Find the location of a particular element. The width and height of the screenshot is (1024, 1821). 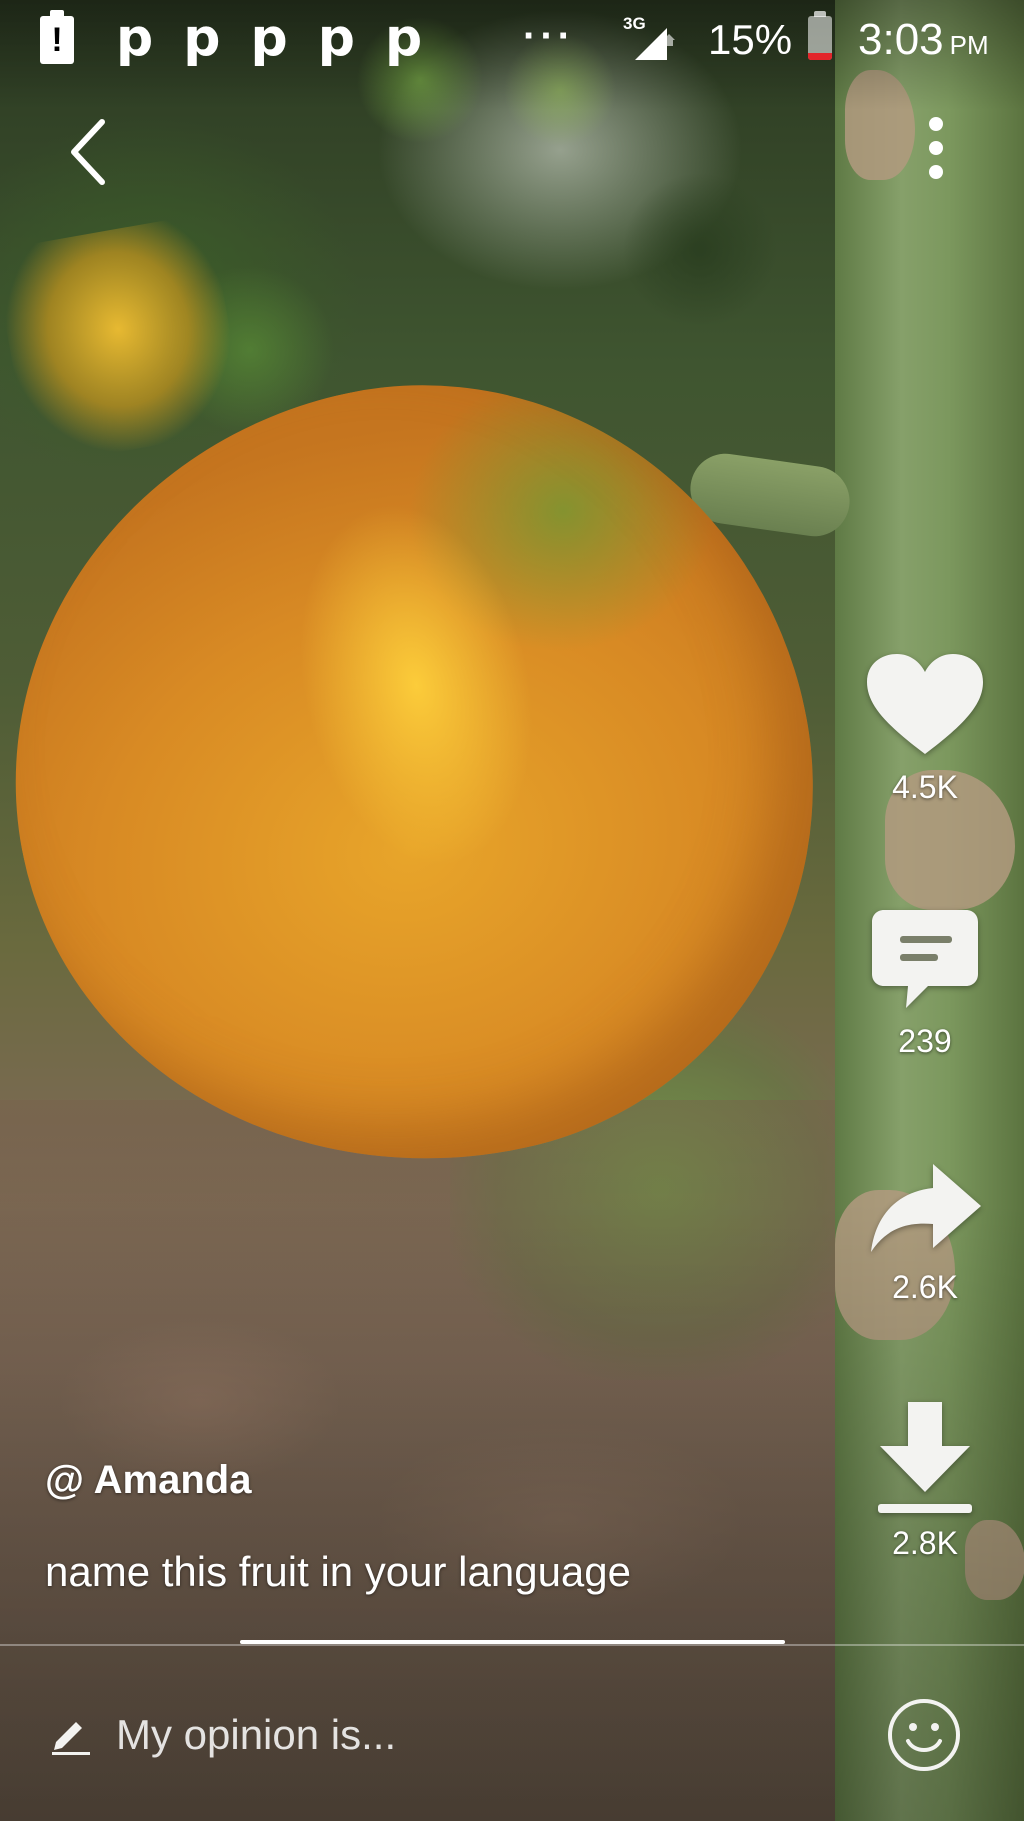

smiley-icon is located at coordinates (924, 1735).